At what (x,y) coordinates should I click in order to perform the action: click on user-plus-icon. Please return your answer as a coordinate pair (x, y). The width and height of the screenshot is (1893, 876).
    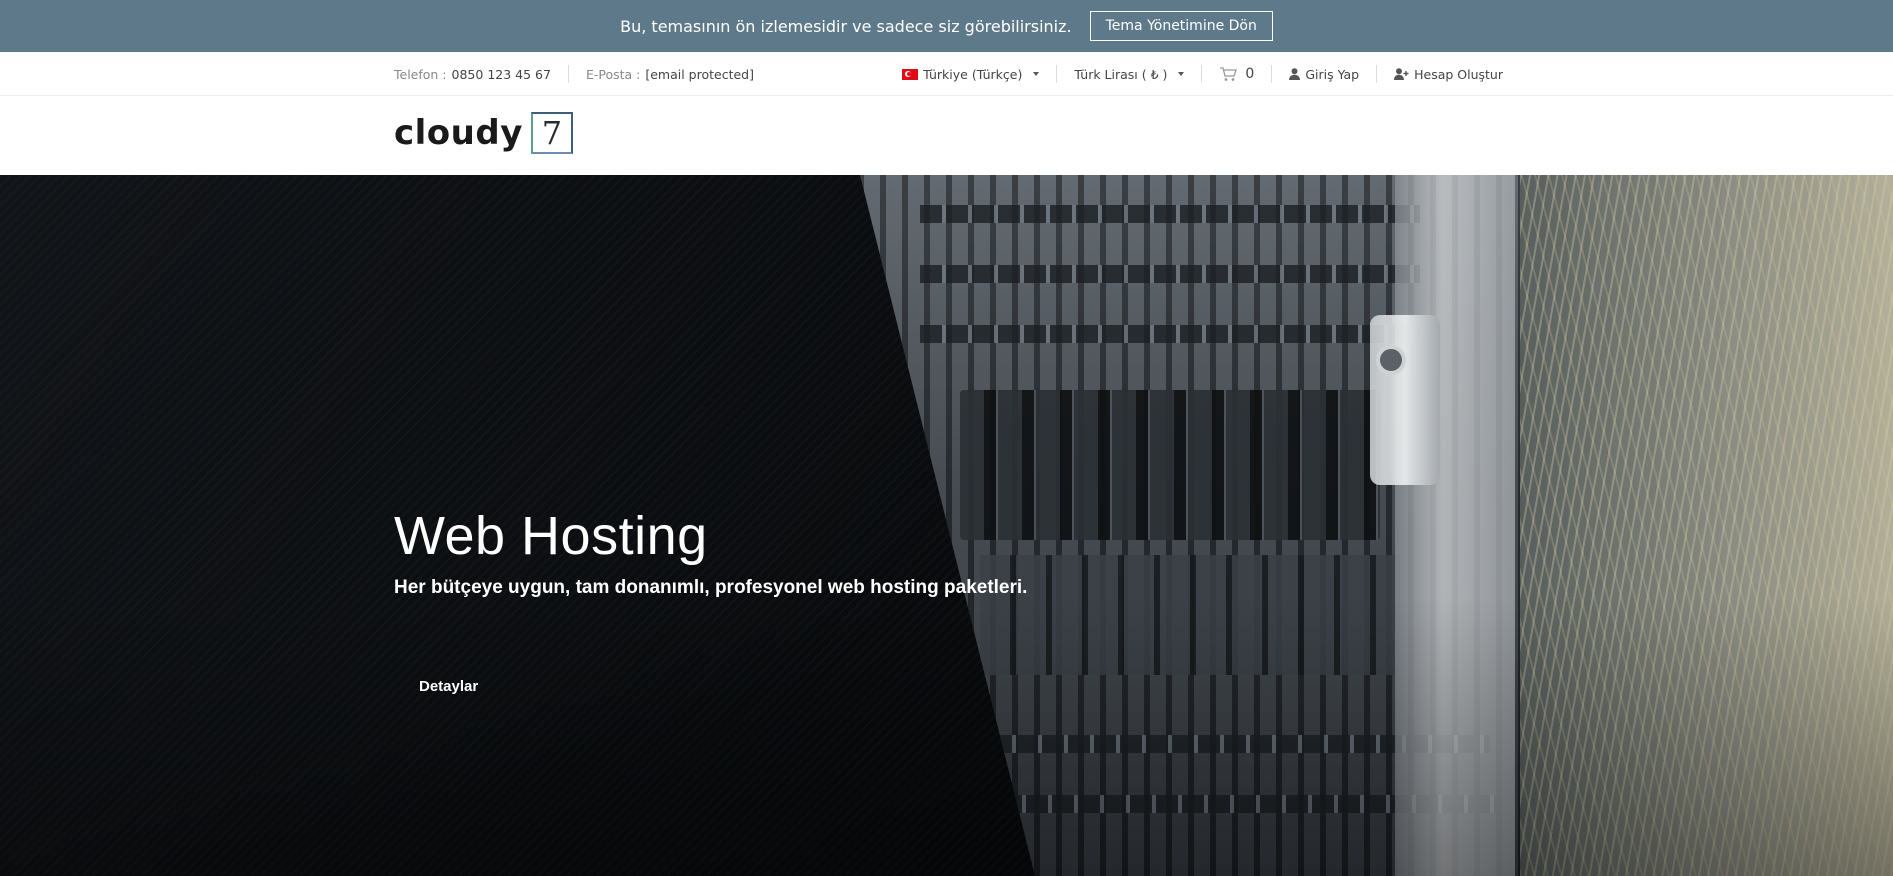
    Looking at the image, I should click on (1401, 74).